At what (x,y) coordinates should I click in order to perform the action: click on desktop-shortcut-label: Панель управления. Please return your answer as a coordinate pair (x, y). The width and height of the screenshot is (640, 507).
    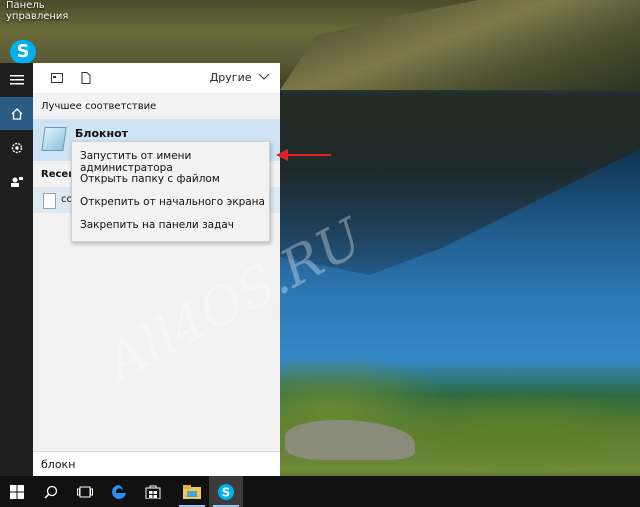
    Looking at the image, I should click on (37, 11).